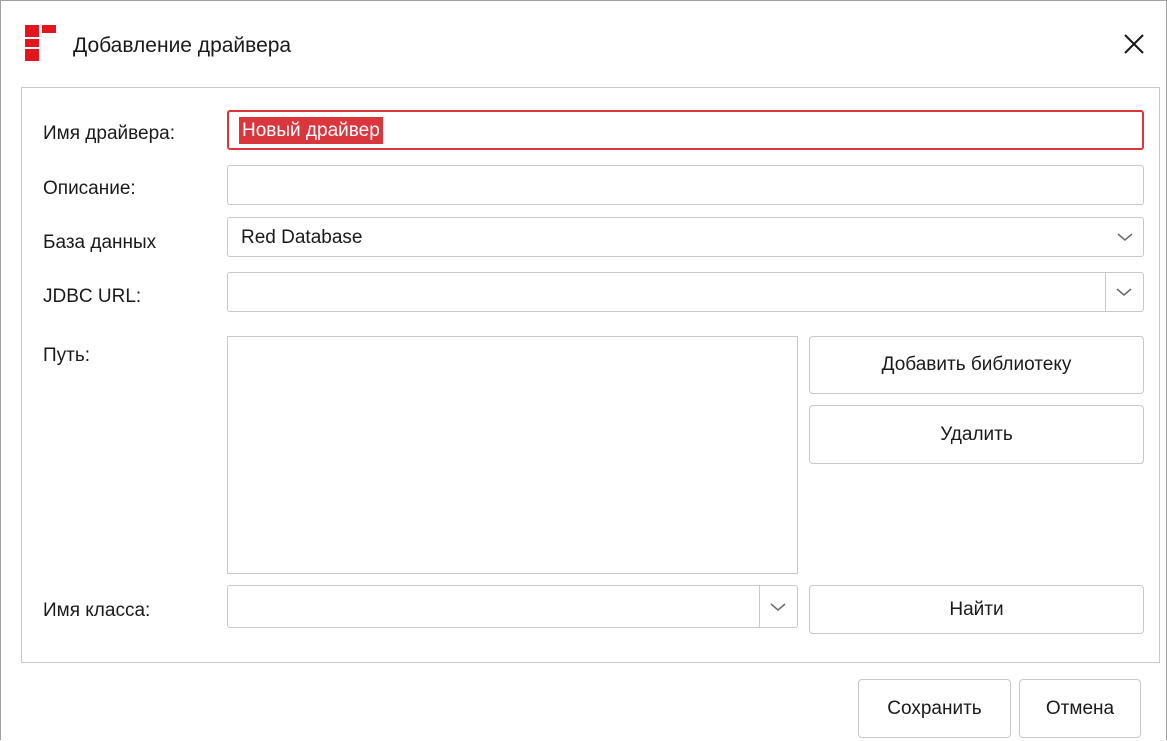 The image size is (1167, 741). I want to click on database-selected-value: Red Database, so click(302, 237).